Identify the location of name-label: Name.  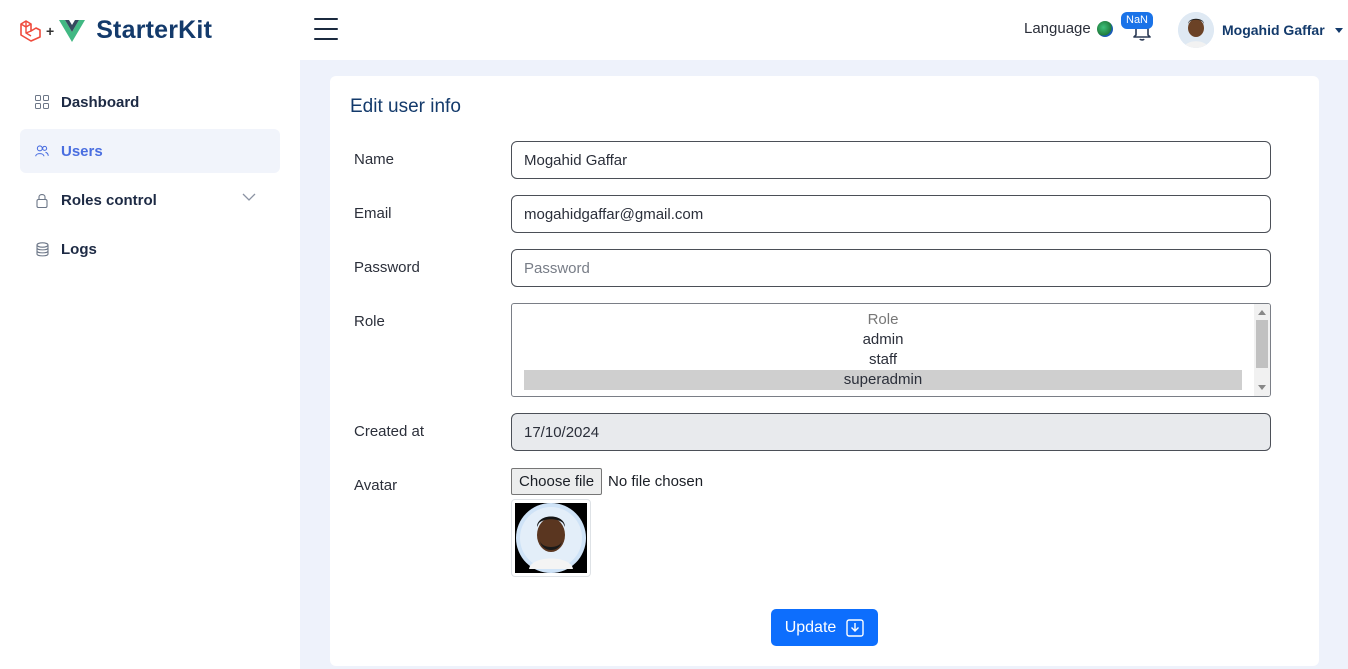
(374, 159).